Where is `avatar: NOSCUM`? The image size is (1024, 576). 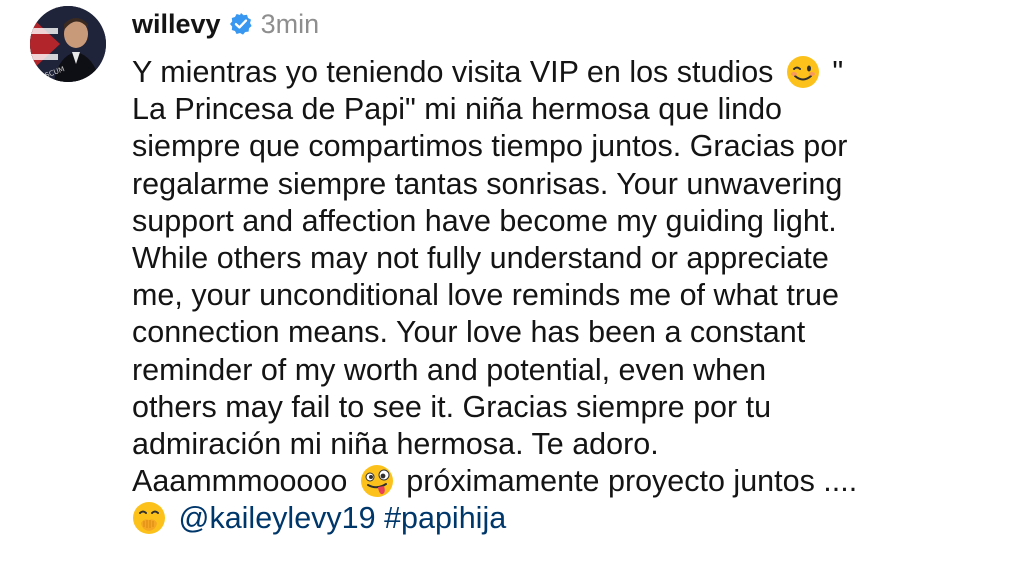
avatar: NOSCUM is located at coordinates (68, 44).